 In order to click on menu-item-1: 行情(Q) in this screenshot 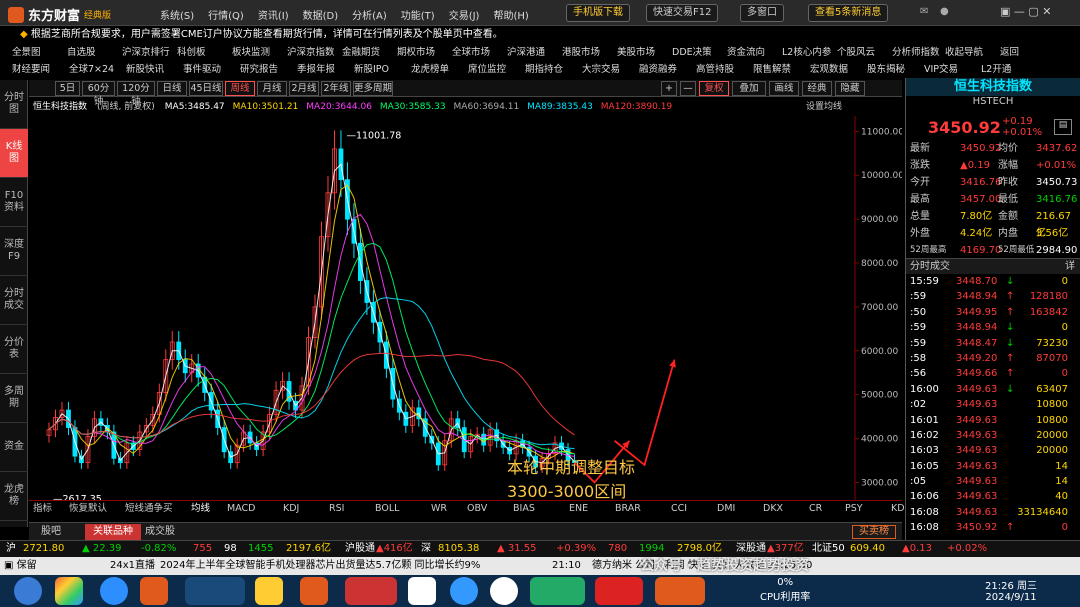, I will do `click(226, 14)`.